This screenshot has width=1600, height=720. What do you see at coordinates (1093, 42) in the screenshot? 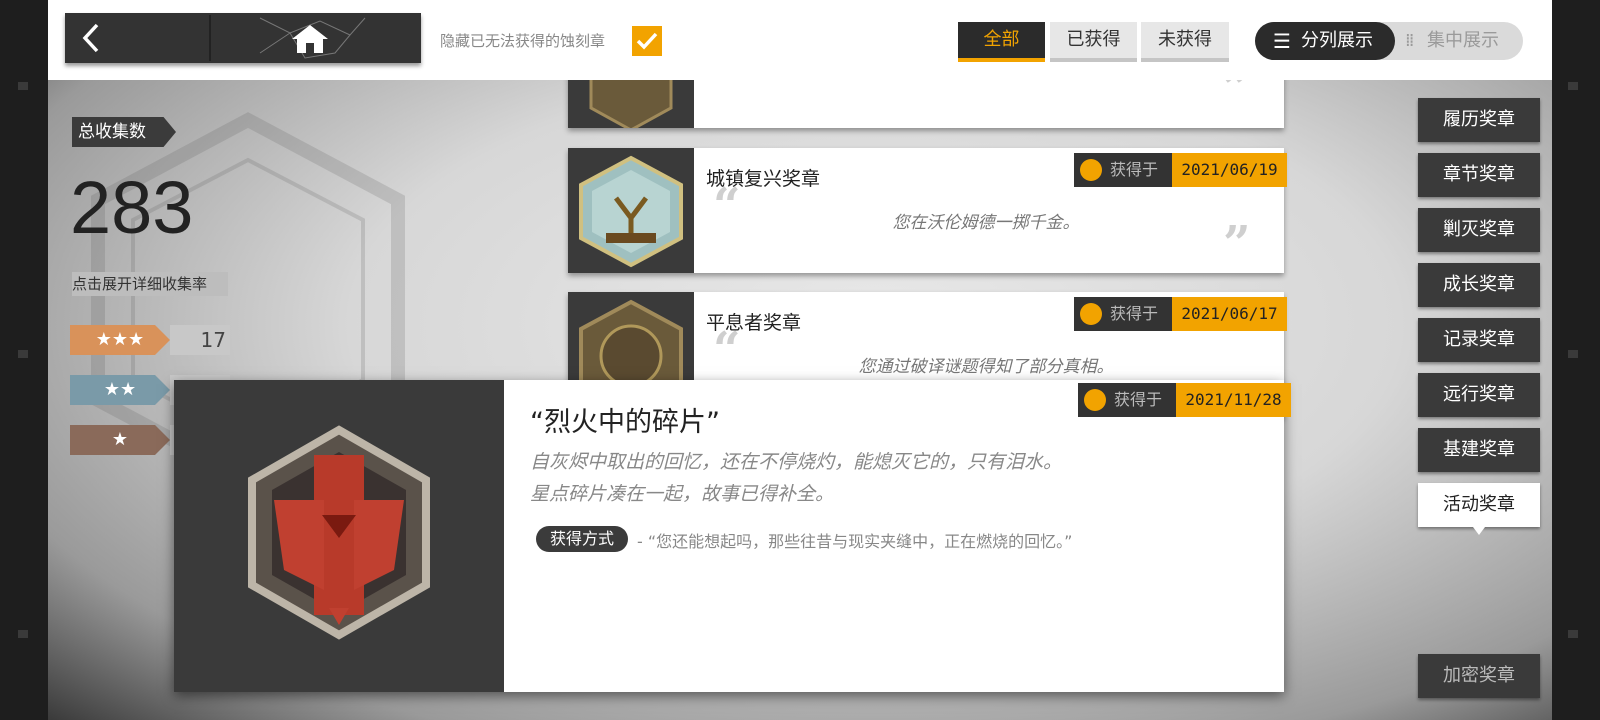
I see `tab-obtained: 已获得` at bounding box center [1093, 42].